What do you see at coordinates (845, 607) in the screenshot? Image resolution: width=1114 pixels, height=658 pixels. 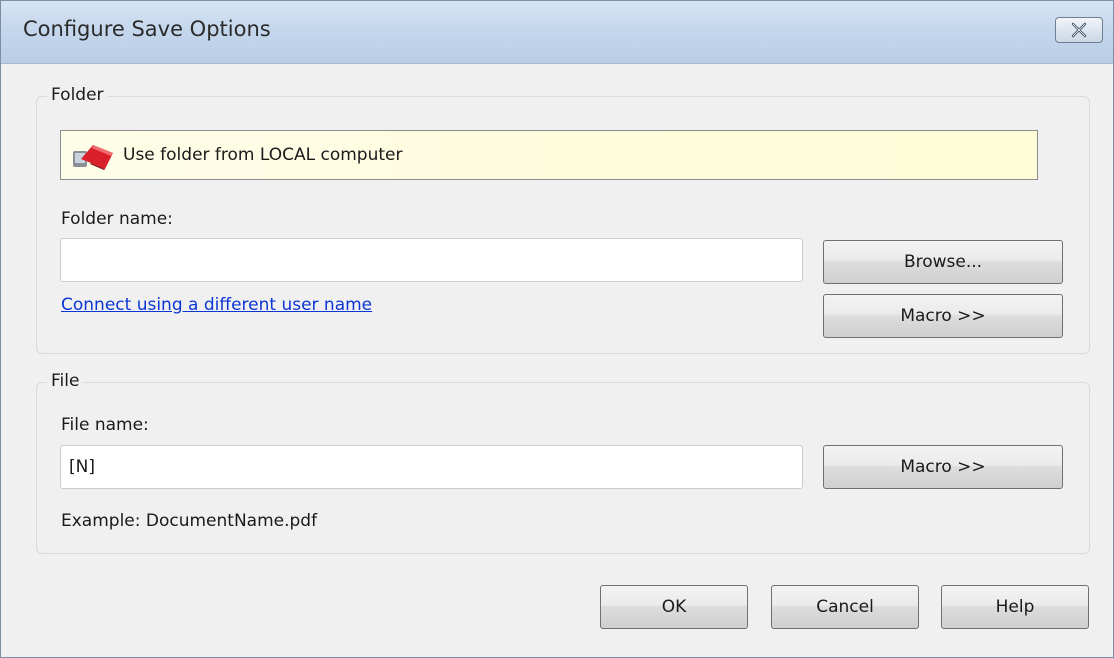 I see `cancel-button: Cancel` at bounding box center [845, 607].